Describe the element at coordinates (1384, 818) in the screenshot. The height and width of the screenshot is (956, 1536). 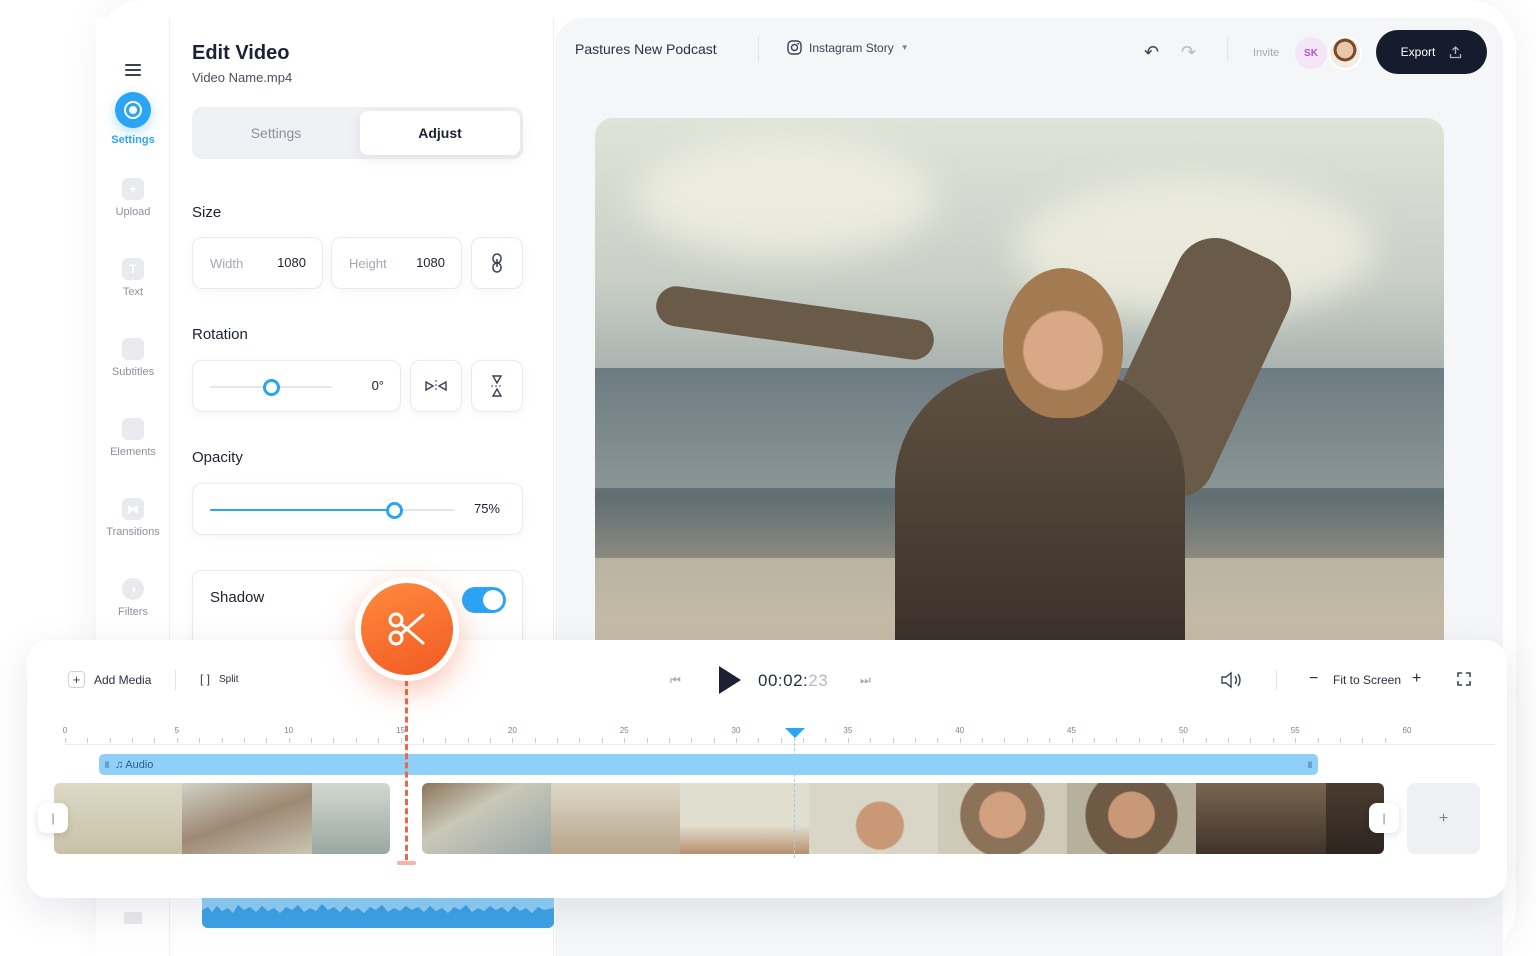
I see `trim-handle-right: |` at that location.